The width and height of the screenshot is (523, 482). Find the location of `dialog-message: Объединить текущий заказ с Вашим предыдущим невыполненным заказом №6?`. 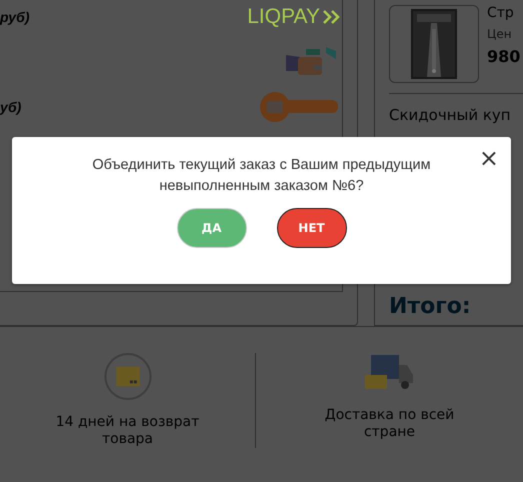

dialog-message: Объединить текущий заказ с Вашим предыдущим невыполненным заказом №6? is located at coordinates (261, 176).